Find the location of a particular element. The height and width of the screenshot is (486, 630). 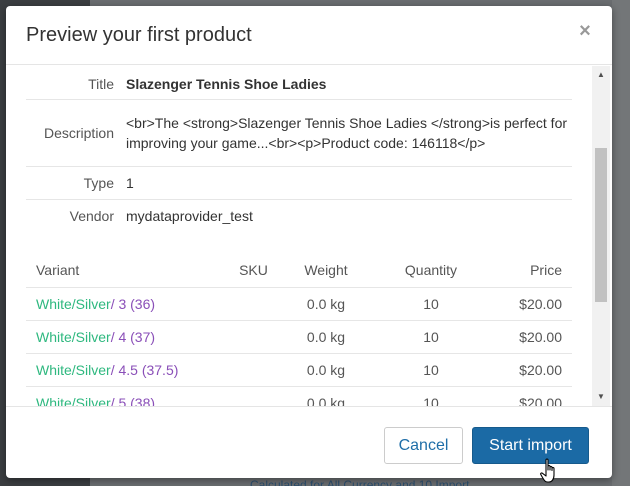

detail-label: Title is located at coordinates (76, 83).